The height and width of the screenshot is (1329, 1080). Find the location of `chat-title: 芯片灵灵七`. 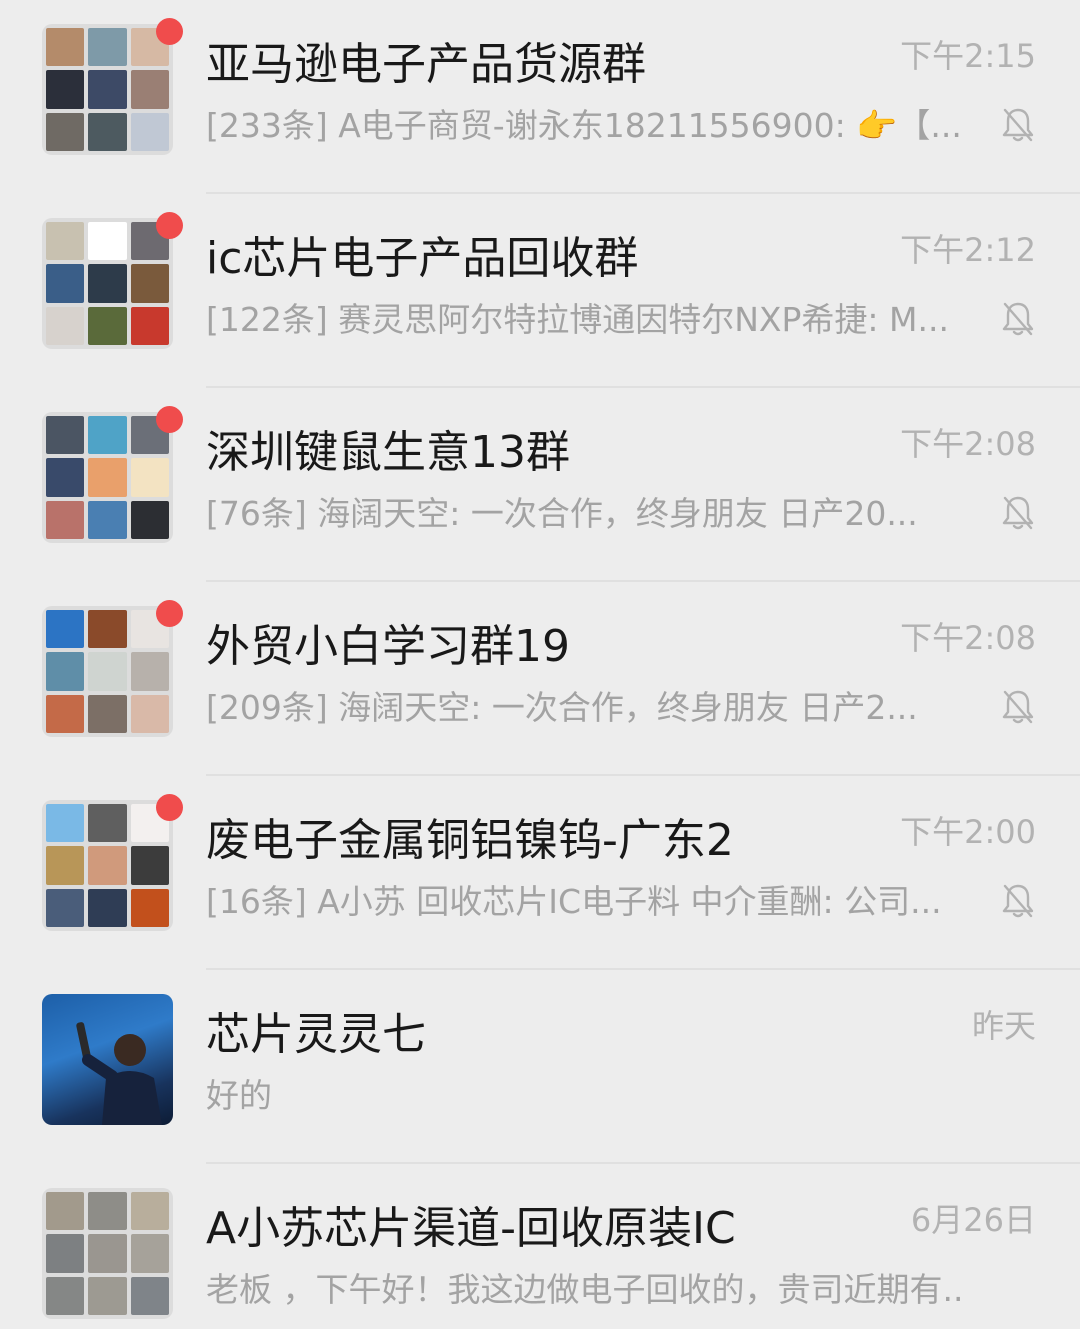

chat-title: 芯片灵灵七 is located at coordinates (316, 1034).